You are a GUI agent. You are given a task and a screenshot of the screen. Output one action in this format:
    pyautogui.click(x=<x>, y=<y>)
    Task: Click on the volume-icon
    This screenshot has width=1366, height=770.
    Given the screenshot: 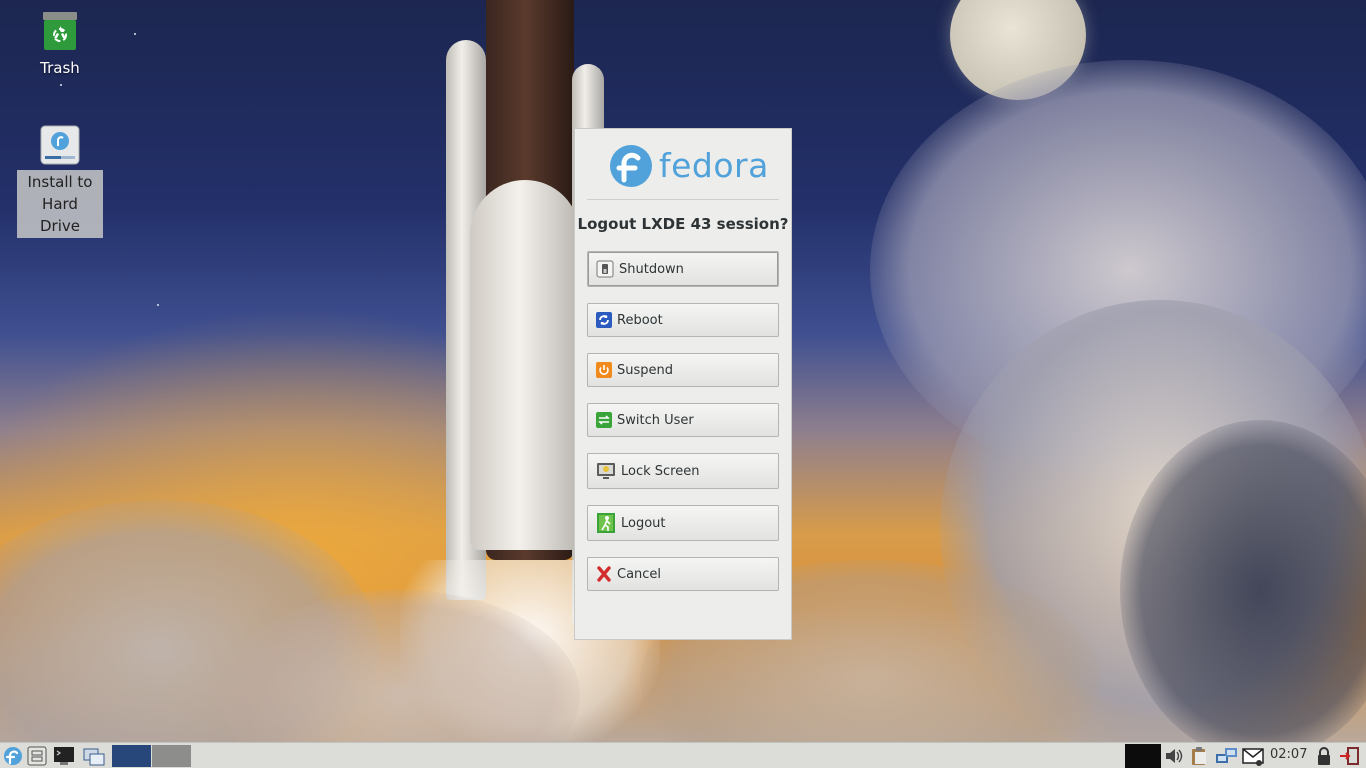 What is the action you would take?
    pyautogui.click(x=1174, y=756)
    